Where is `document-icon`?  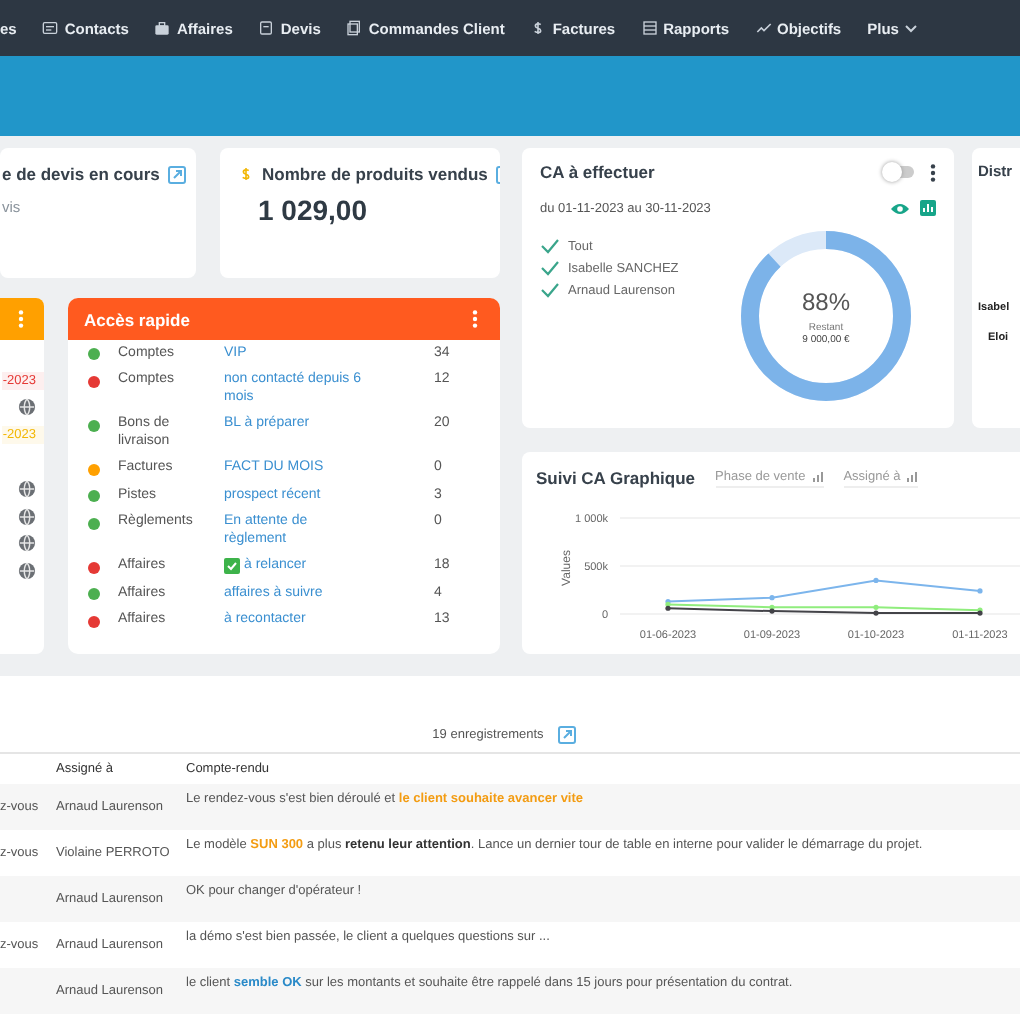
document-icon is located at coordinates (266, 28).